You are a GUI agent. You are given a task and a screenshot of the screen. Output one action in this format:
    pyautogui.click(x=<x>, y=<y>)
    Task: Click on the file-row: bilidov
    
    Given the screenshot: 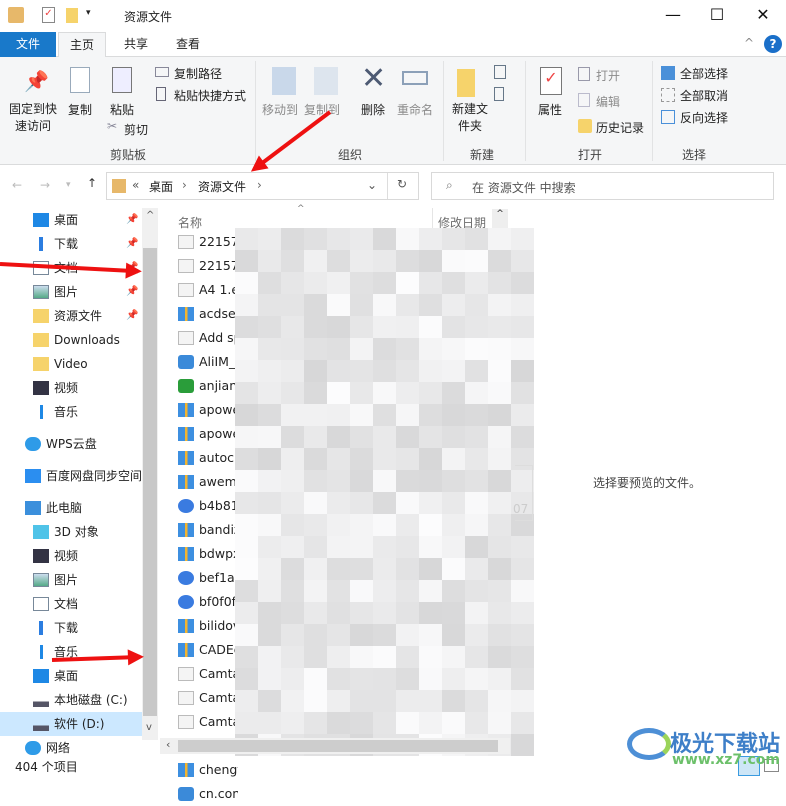 What is the action you would take?
    pyautogui.click(x=208, y=626)
    